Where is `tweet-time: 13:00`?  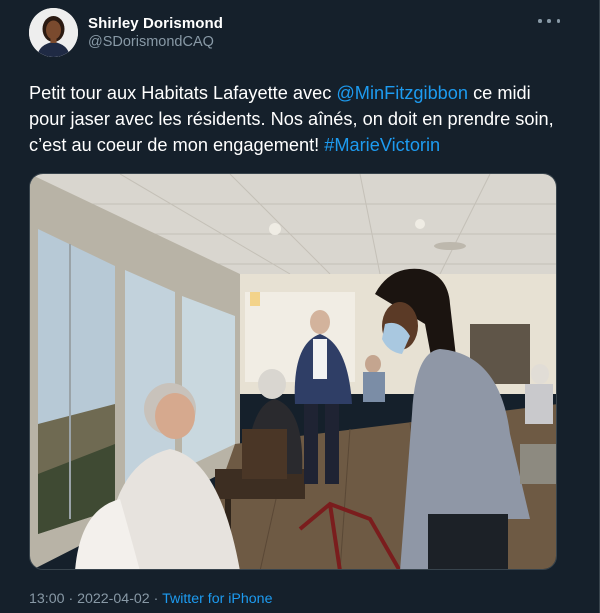
tweet-time: 13:00 is located at coordinates (47, 599).